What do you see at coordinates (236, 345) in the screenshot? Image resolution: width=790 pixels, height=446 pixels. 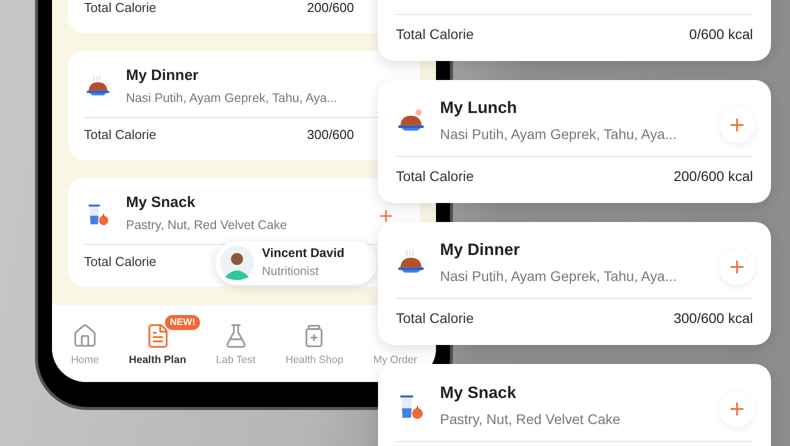 I see `nav-tab: Lab Test` at bounding box center [236, 345].